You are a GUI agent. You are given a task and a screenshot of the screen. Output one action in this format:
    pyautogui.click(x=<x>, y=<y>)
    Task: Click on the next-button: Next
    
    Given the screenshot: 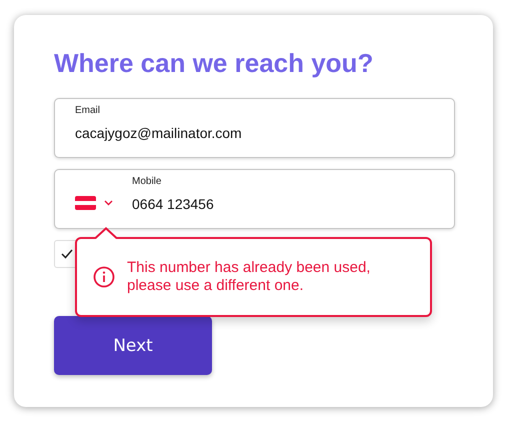 What is the action you would take?
    pyautogui.click(x=133, y=345)
    